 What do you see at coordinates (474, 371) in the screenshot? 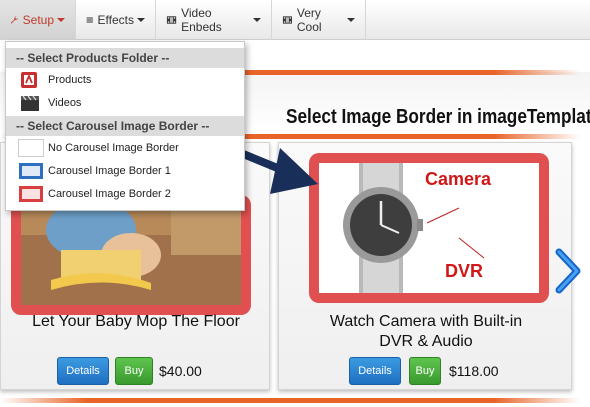
I see `product-price: $118.00` at bounding box center [474, 371].